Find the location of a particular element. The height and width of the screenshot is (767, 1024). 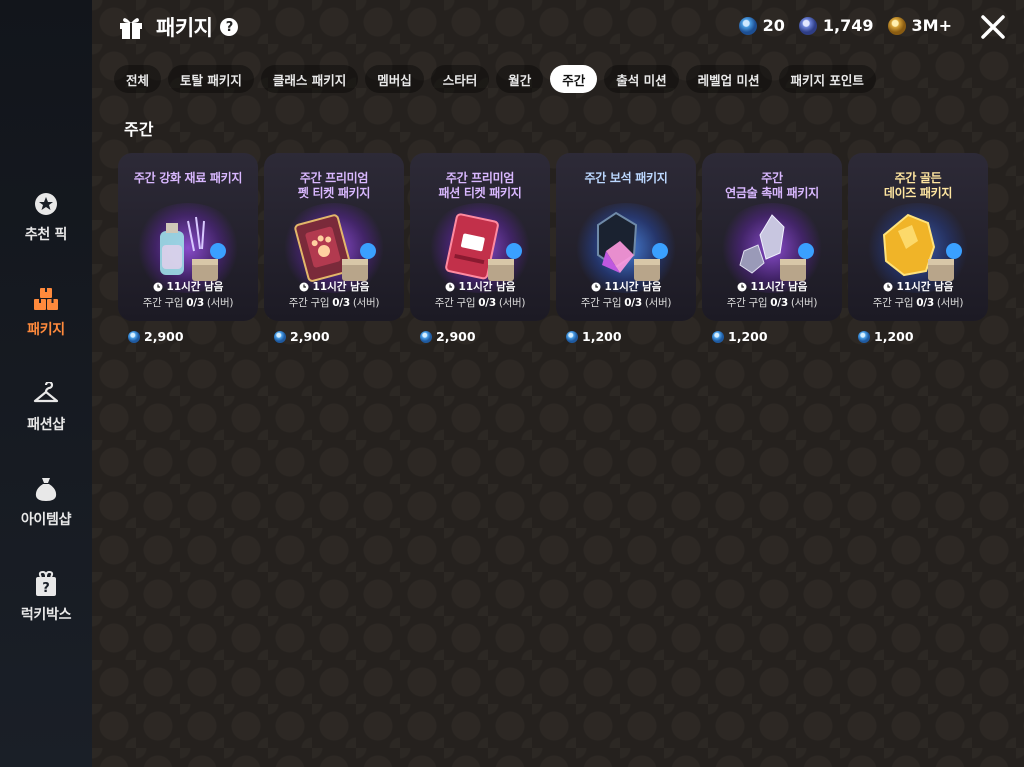

alchemy-catalyst-icon is located at coordinates (776, 247).